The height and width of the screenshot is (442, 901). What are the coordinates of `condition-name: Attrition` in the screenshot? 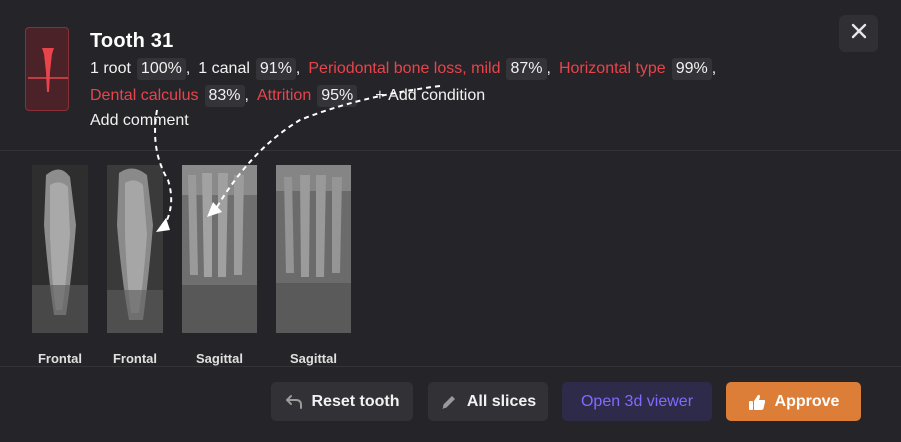 It's located at (284, 96).